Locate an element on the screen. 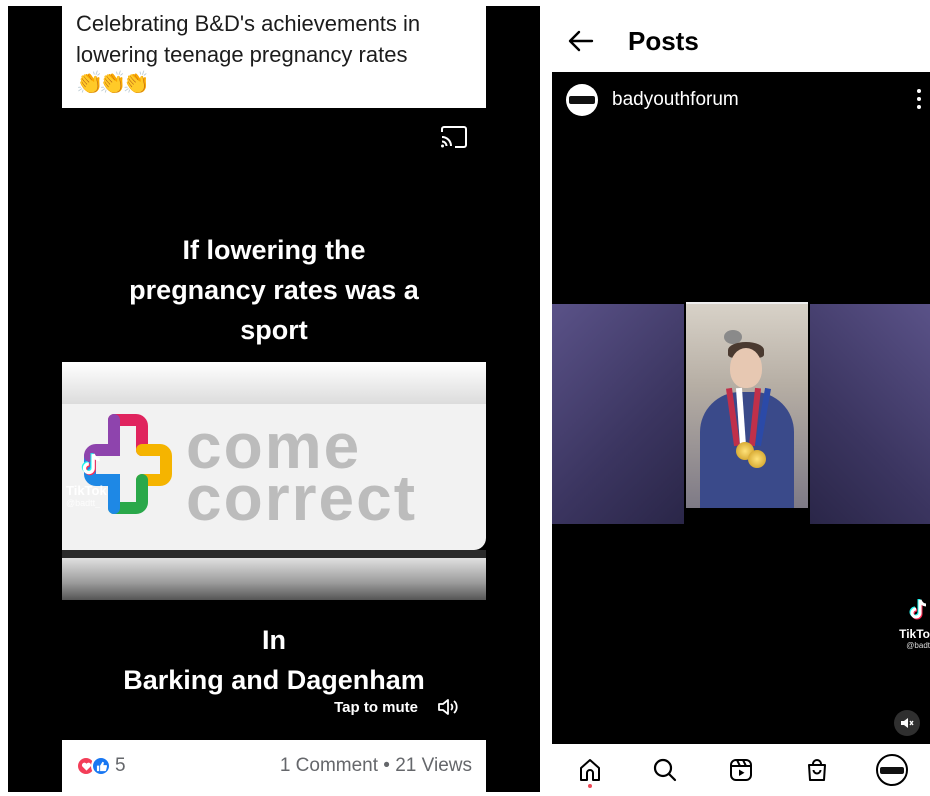  headline-line-2: pregnancy rates was a is located at coordinates (274, 290).